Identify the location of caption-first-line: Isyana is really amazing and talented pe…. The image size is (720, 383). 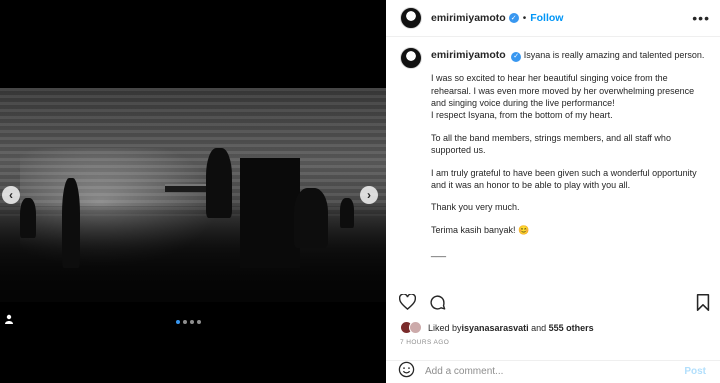
(614, 55).